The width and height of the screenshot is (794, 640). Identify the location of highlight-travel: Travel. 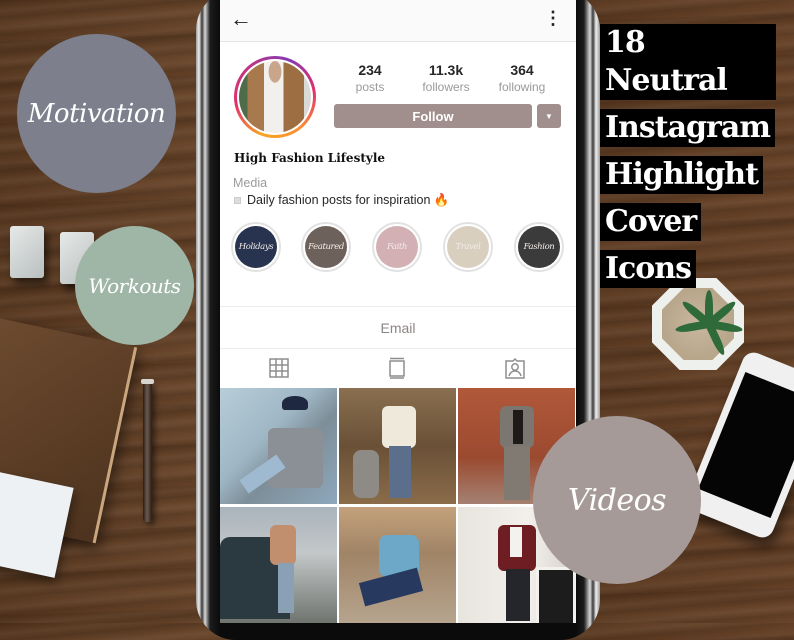
(468, 247).